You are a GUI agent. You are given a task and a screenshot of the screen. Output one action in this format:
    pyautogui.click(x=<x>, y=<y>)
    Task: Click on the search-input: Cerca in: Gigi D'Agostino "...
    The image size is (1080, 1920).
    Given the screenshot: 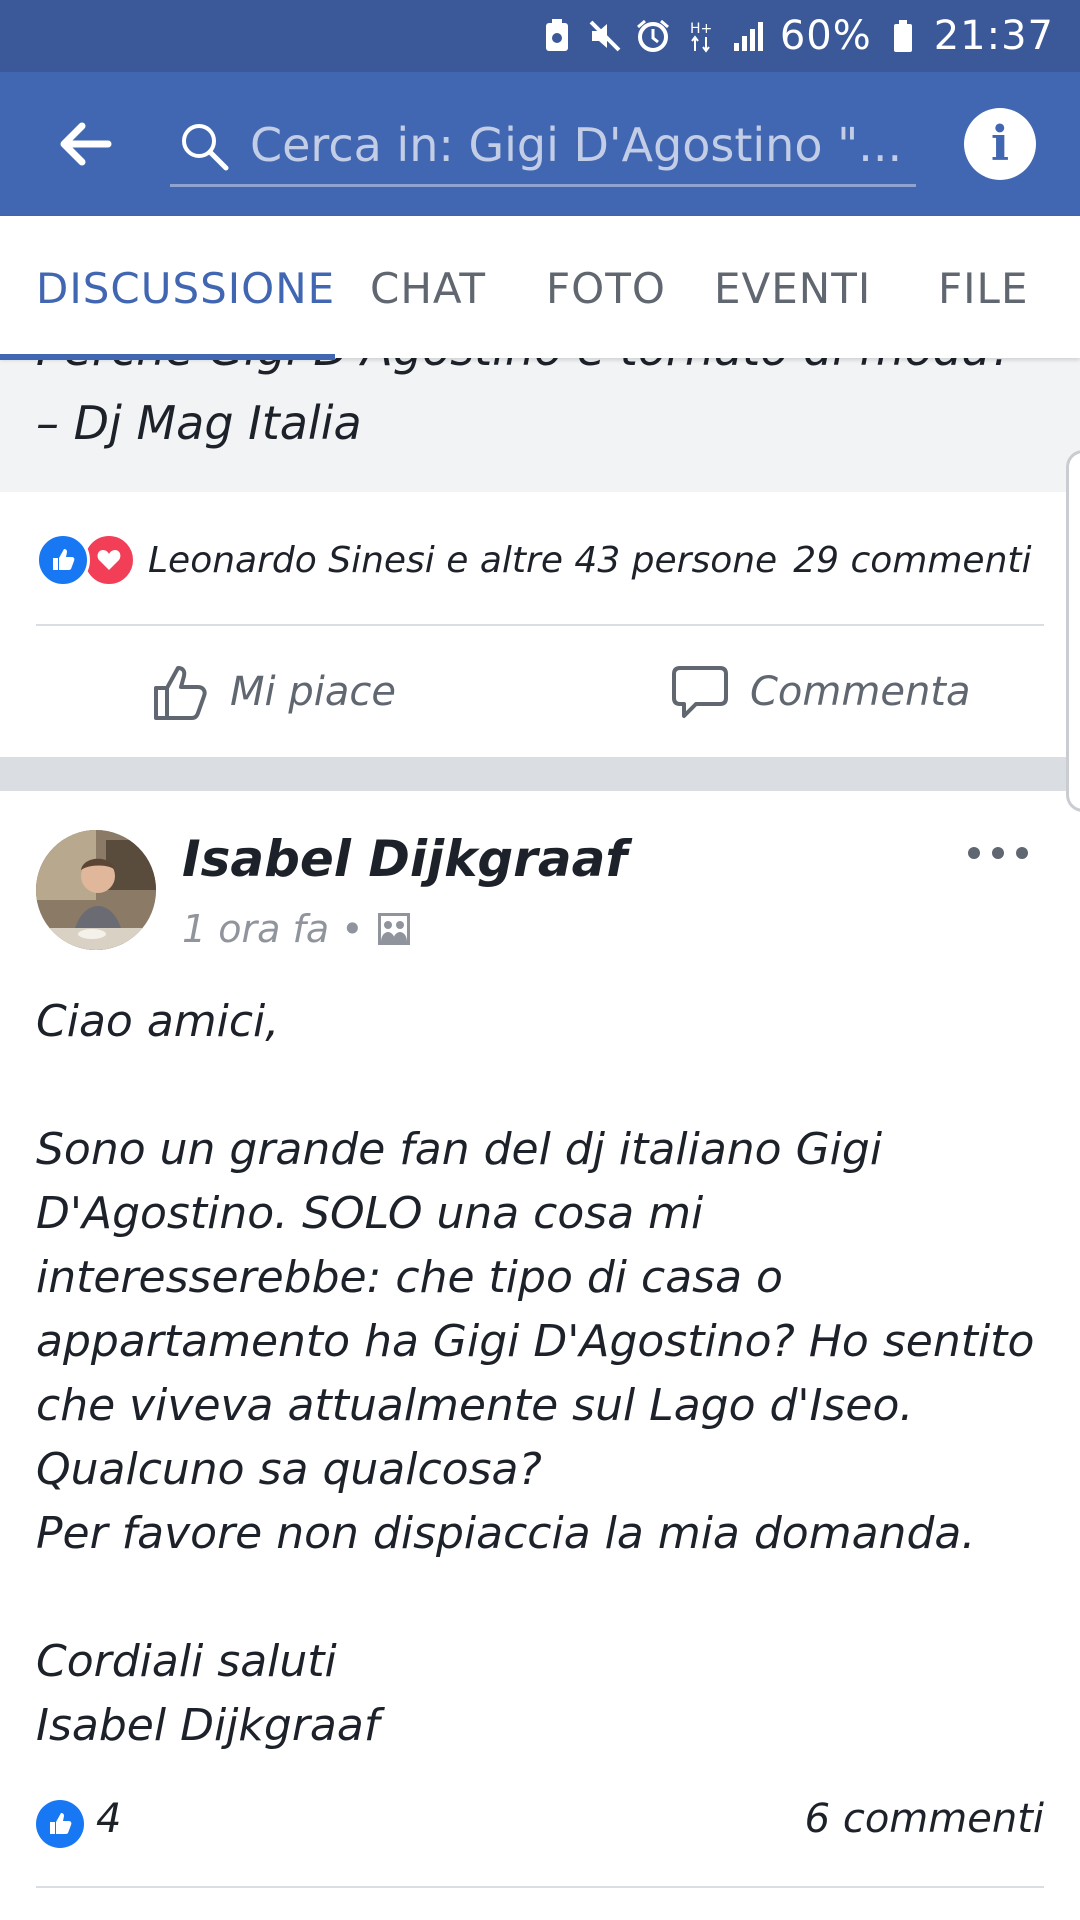 What is the action you would take?
    pyautogui.click(x=543, y=146)
    